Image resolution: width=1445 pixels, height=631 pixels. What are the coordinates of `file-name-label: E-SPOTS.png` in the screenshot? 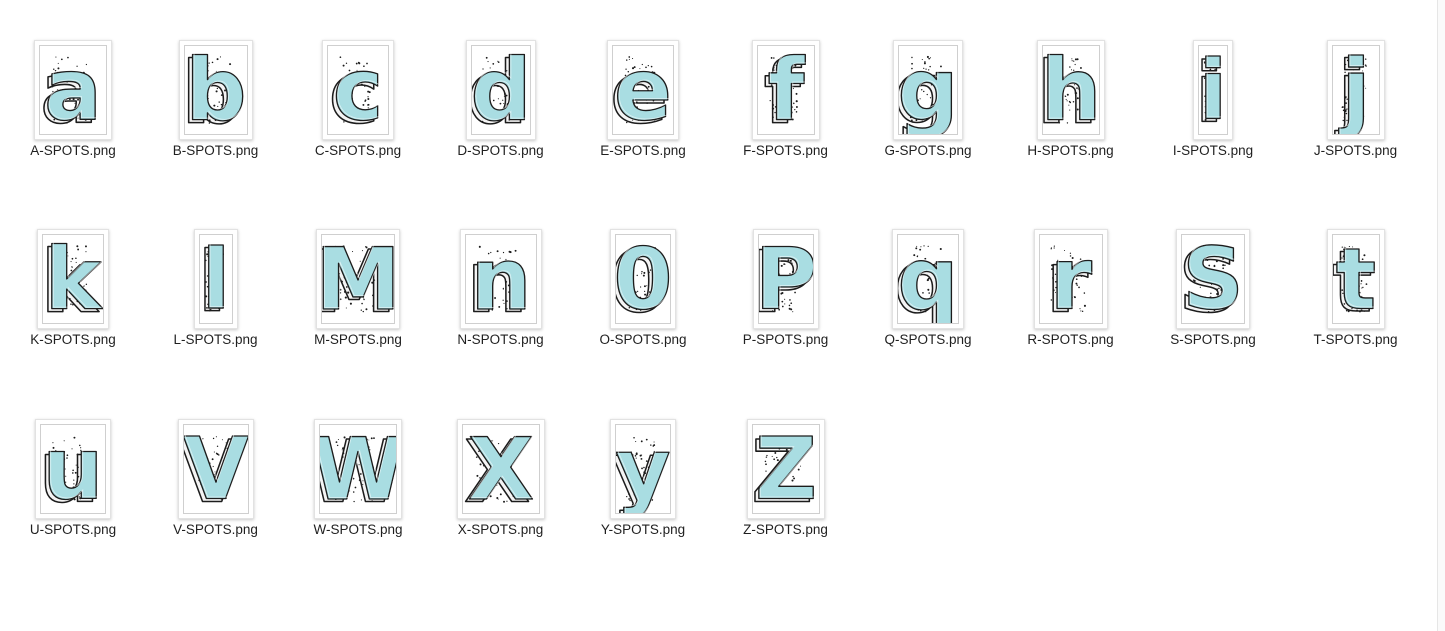 It's located at (643, 150).